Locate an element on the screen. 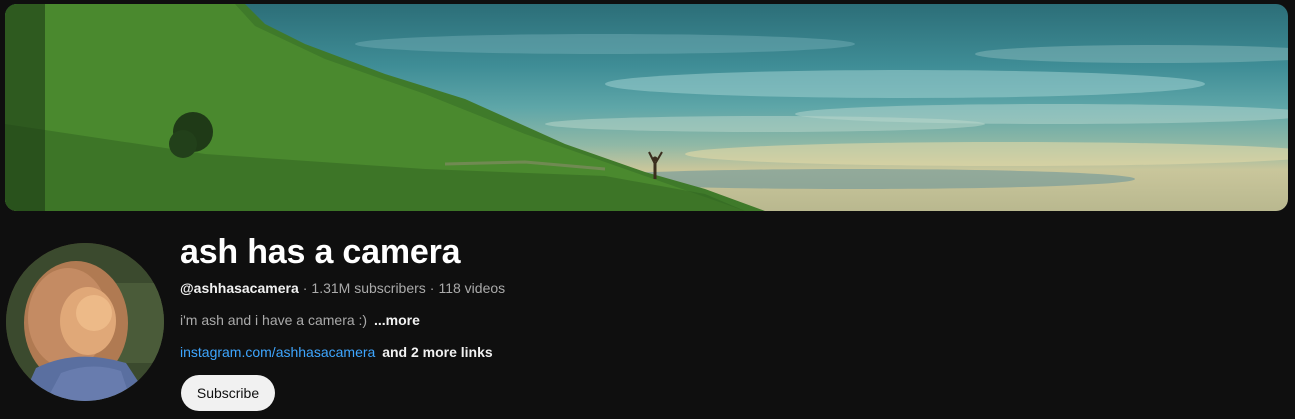  description-text: i'm ash and i have a camera :) is located at coordinates (274, 320).